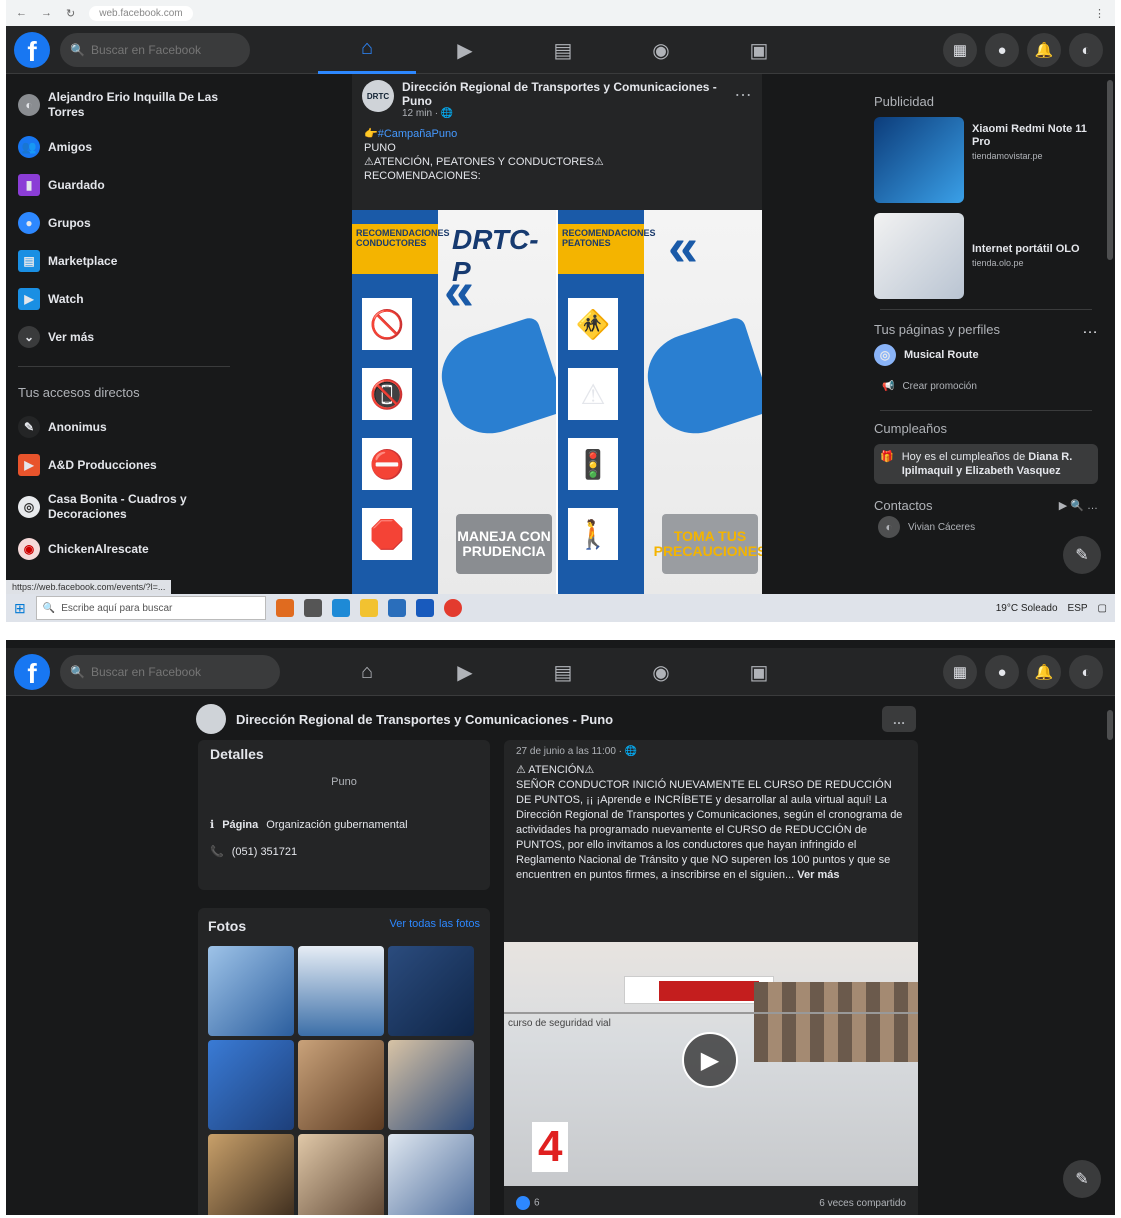  I want to click on sidebar-item-groups: ● Grupos, so click(124, 223).